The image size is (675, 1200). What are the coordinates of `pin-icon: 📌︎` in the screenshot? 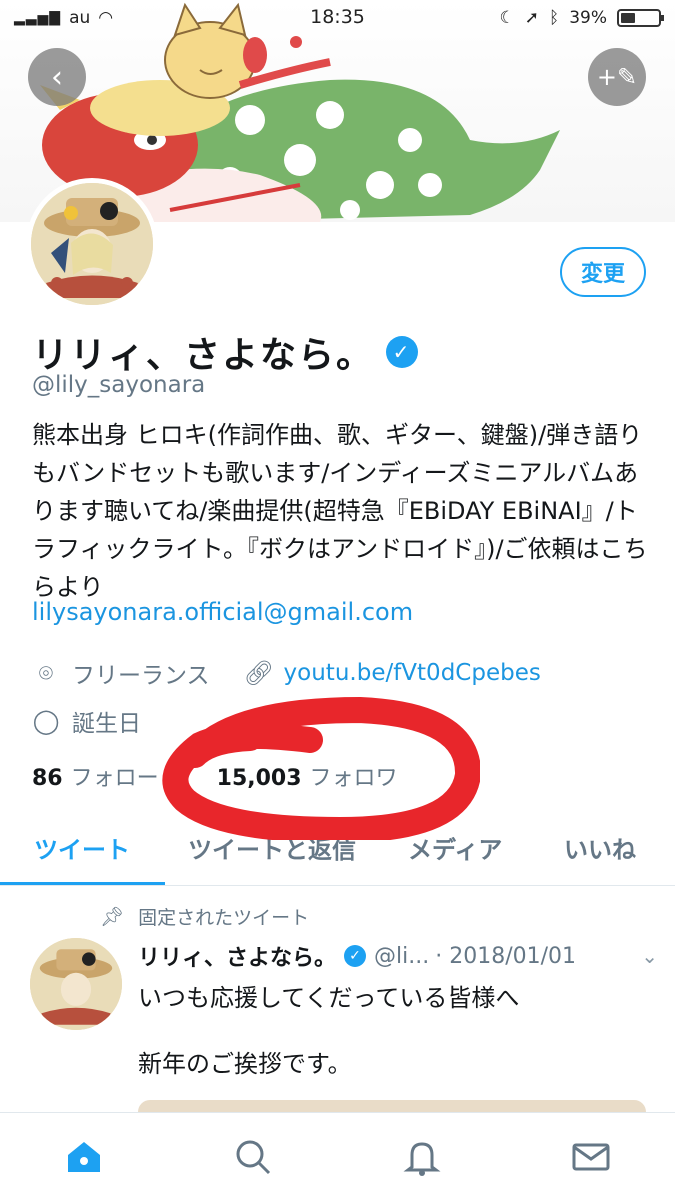 It's located at (112, 917).